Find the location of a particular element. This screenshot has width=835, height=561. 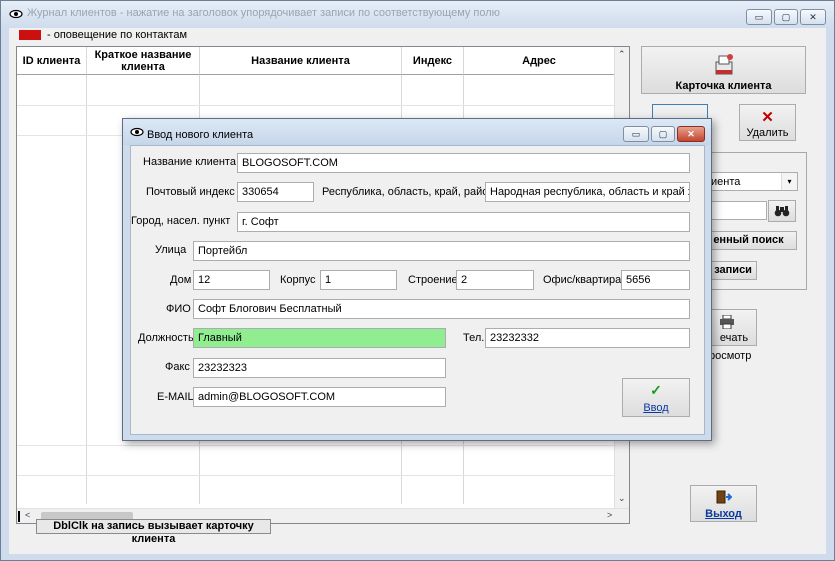

city-label: Город, насел. пункт is located at coordinates (181, 221).